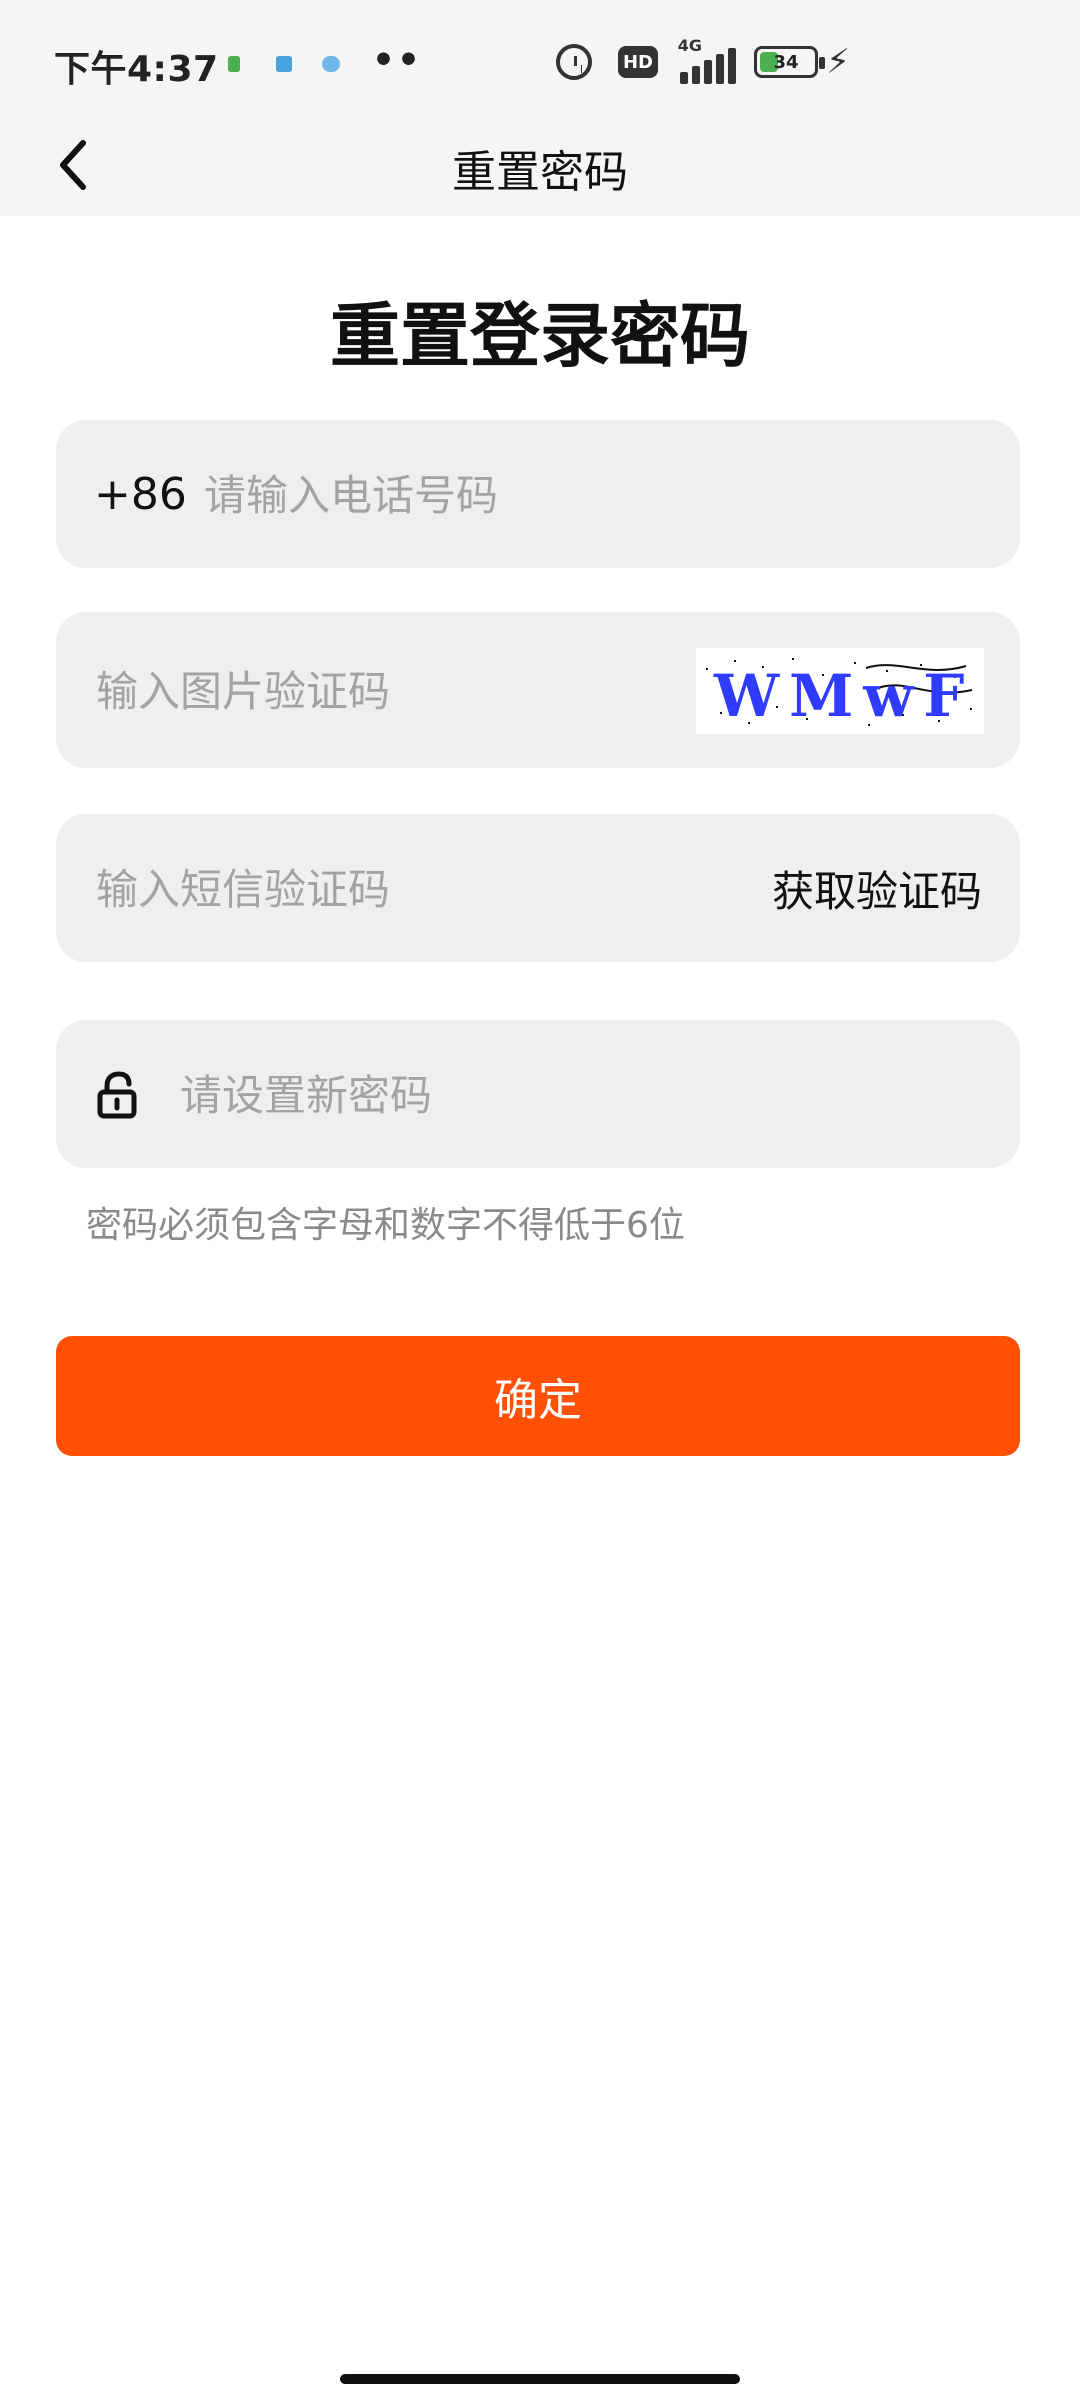  I want to click on image-captcha-field: WMwF, so click(538, 691).